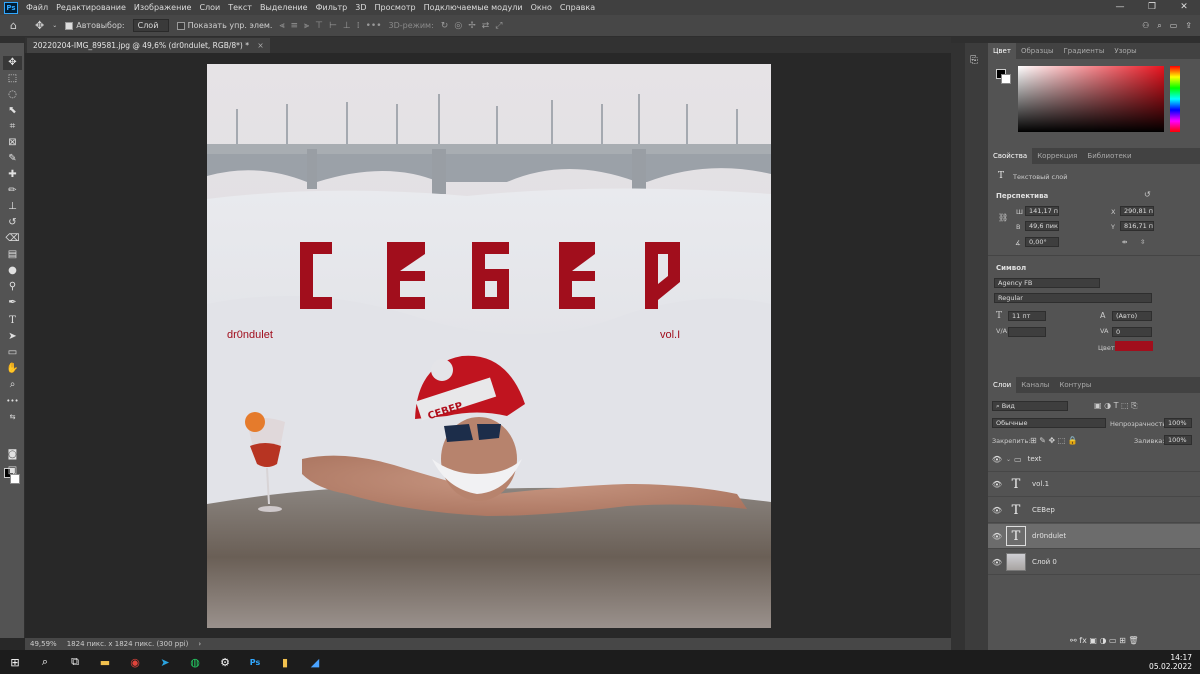  Describe the element at coordinates (12, 287) in the screenshot. I see `dodge-tool-icon: ⚲` at that location.